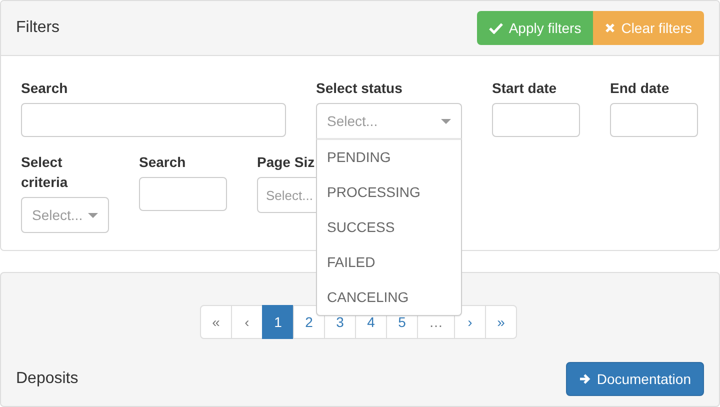  I want to click on field-label: End date, so click(640, 88).